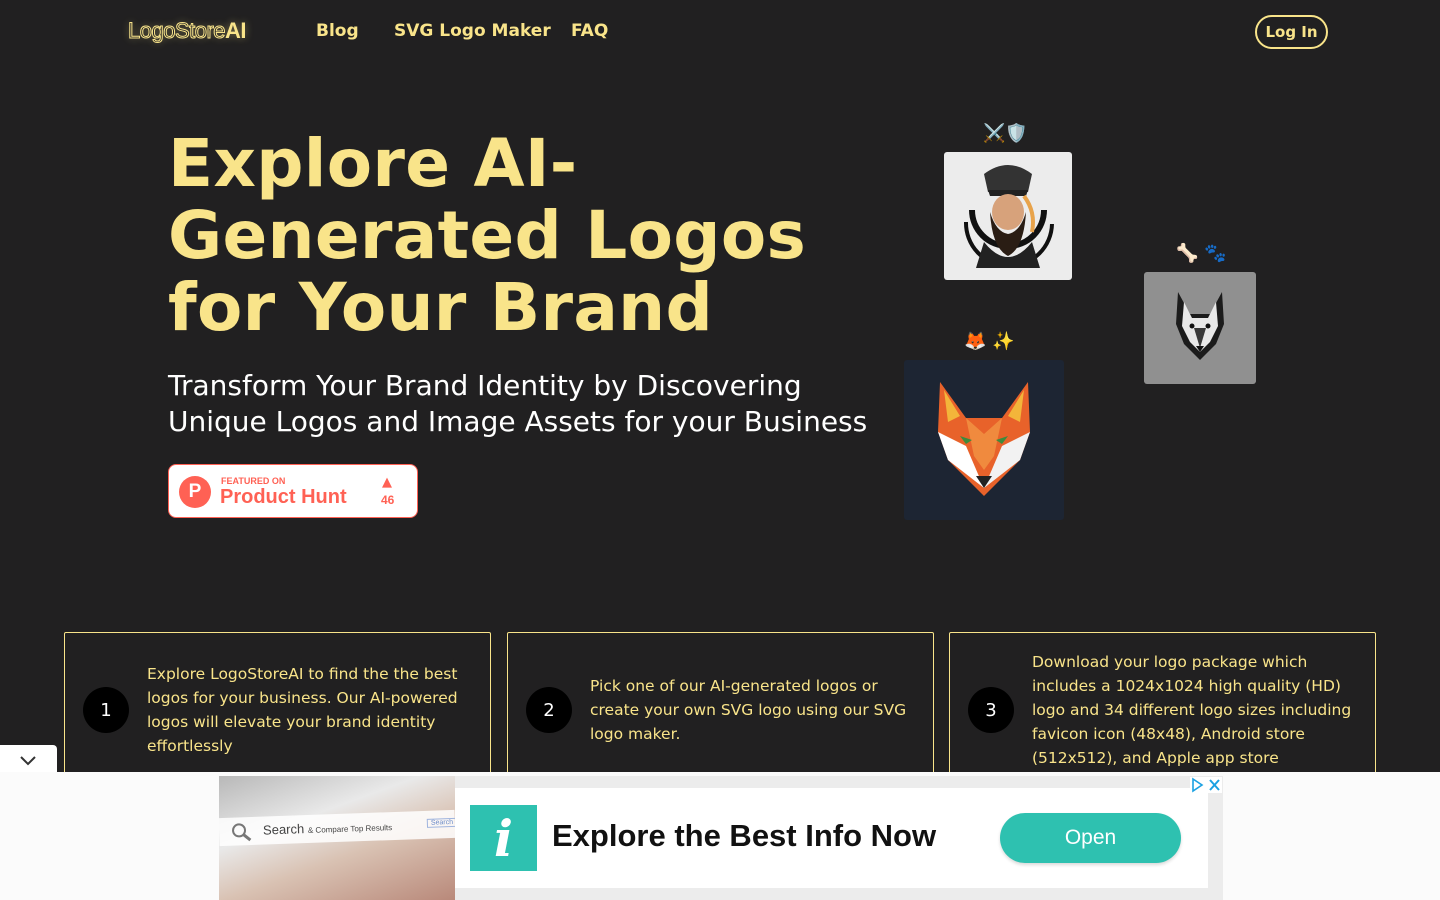  I want to click on wolf-logo-tile, so click(1200, 328).